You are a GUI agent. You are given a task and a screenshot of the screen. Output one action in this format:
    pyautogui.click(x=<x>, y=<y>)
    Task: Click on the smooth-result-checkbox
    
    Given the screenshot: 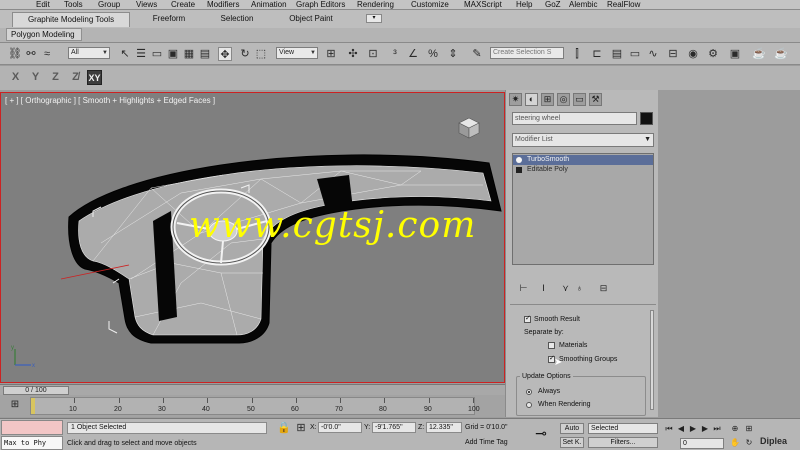 What is the action you would take?
    pyautogui.click(x=527, y=318)
    